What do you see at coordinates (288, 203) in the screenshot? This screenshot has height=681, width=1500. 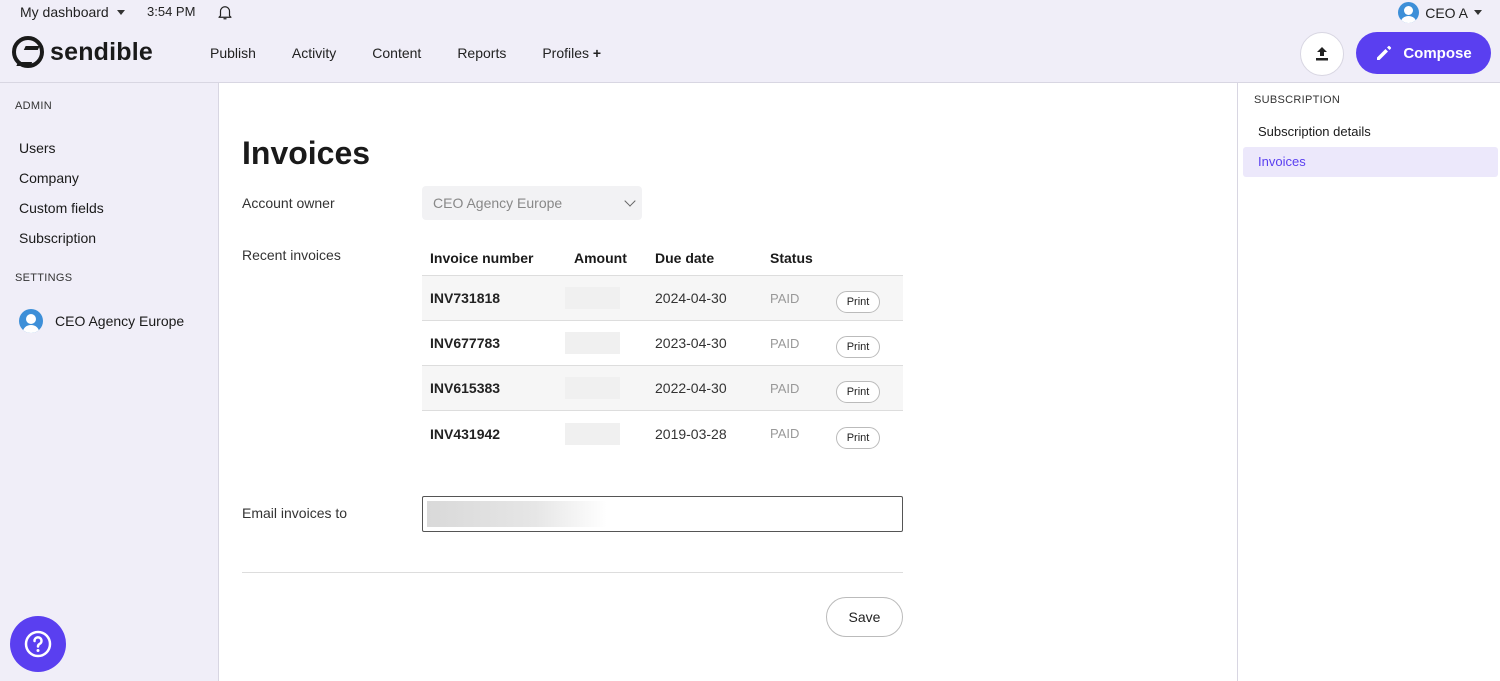 I see `account-owner-label: Account owner` at bounding box center [288, 203].